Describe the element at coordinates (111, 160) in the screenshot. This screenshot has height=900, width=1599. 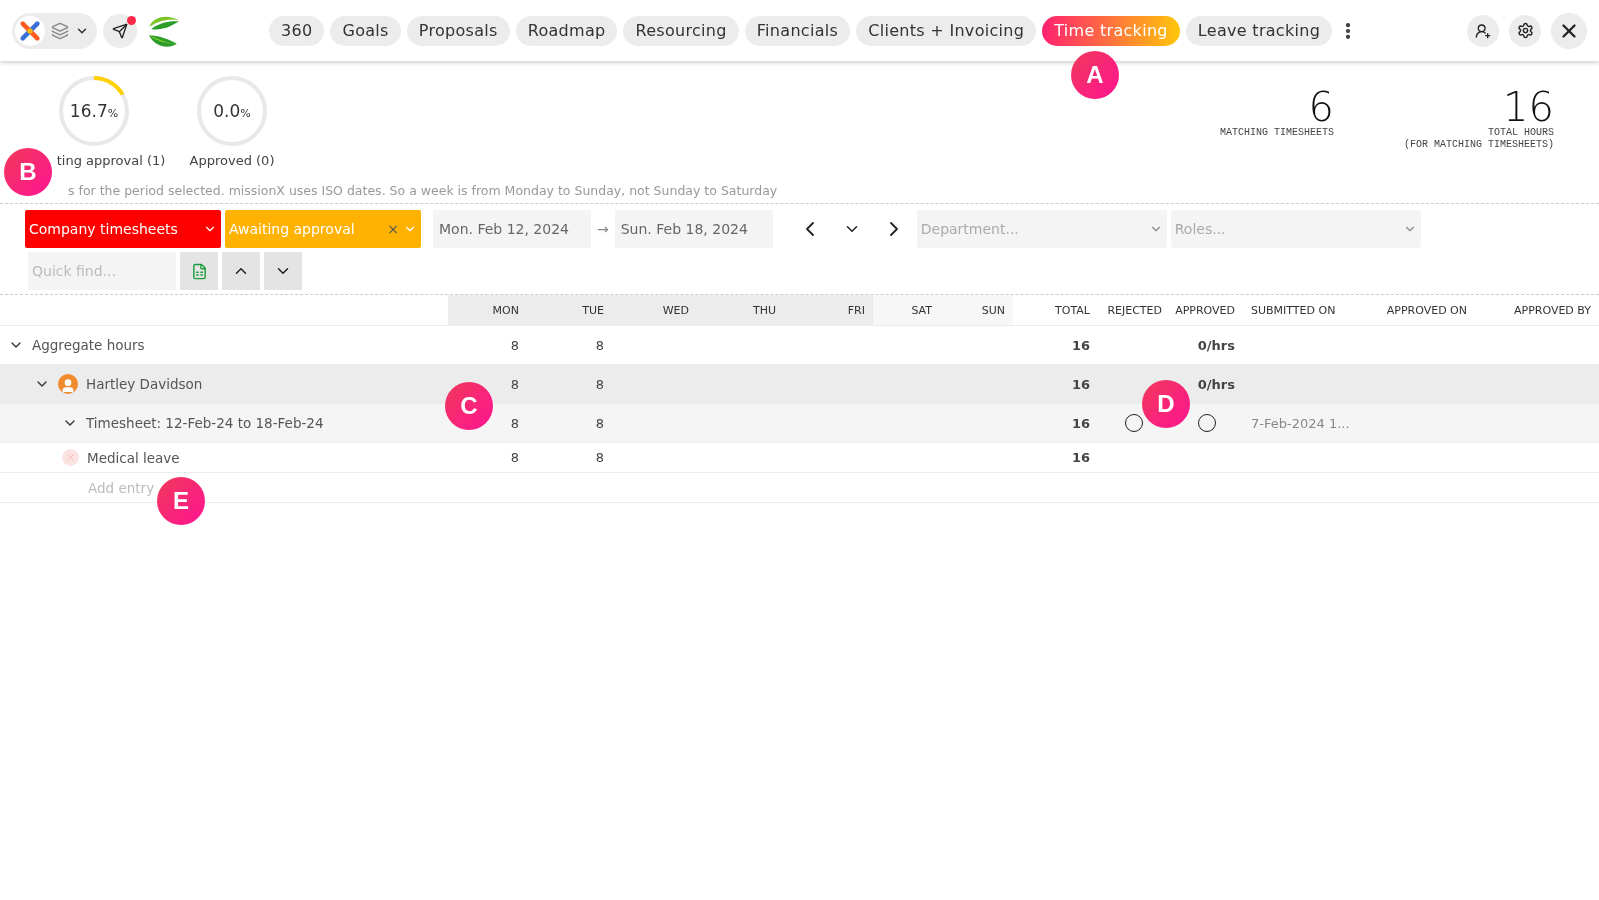
I see `gauge-label: ting approval (1)` at that location.